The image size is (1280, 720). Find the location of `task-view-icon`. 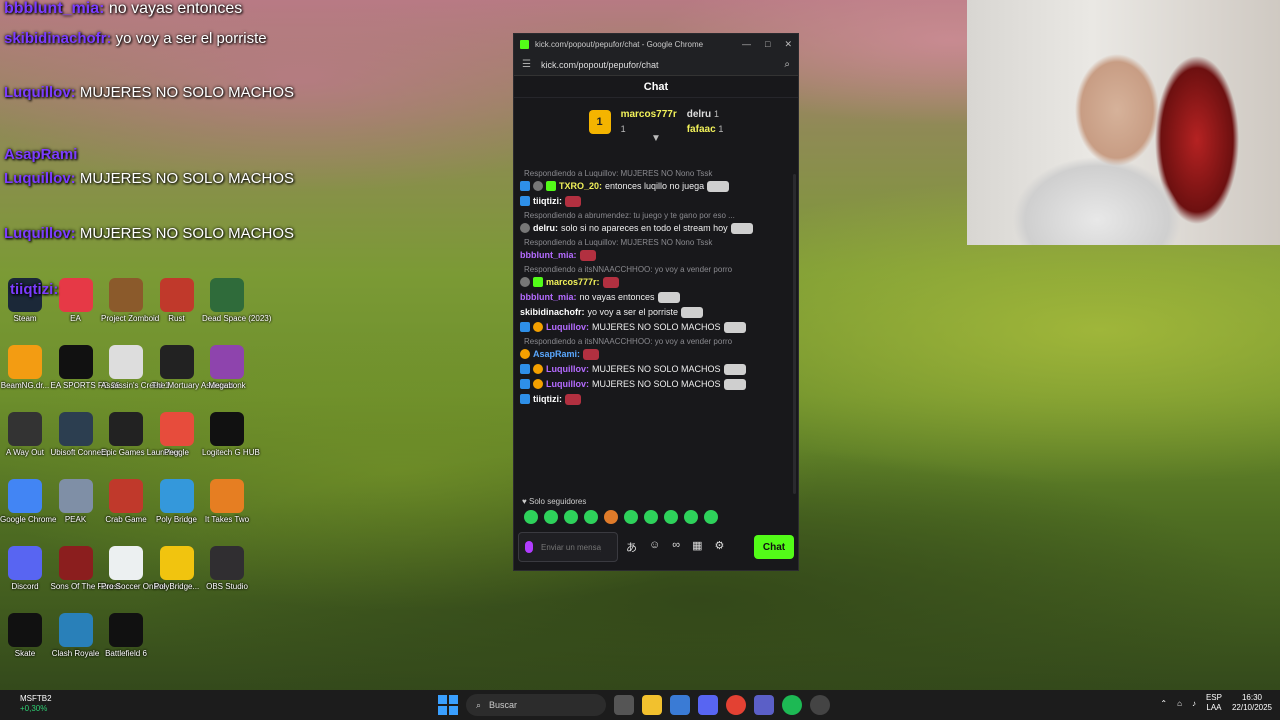

task-view-icon is located at coordinates (624, 705).